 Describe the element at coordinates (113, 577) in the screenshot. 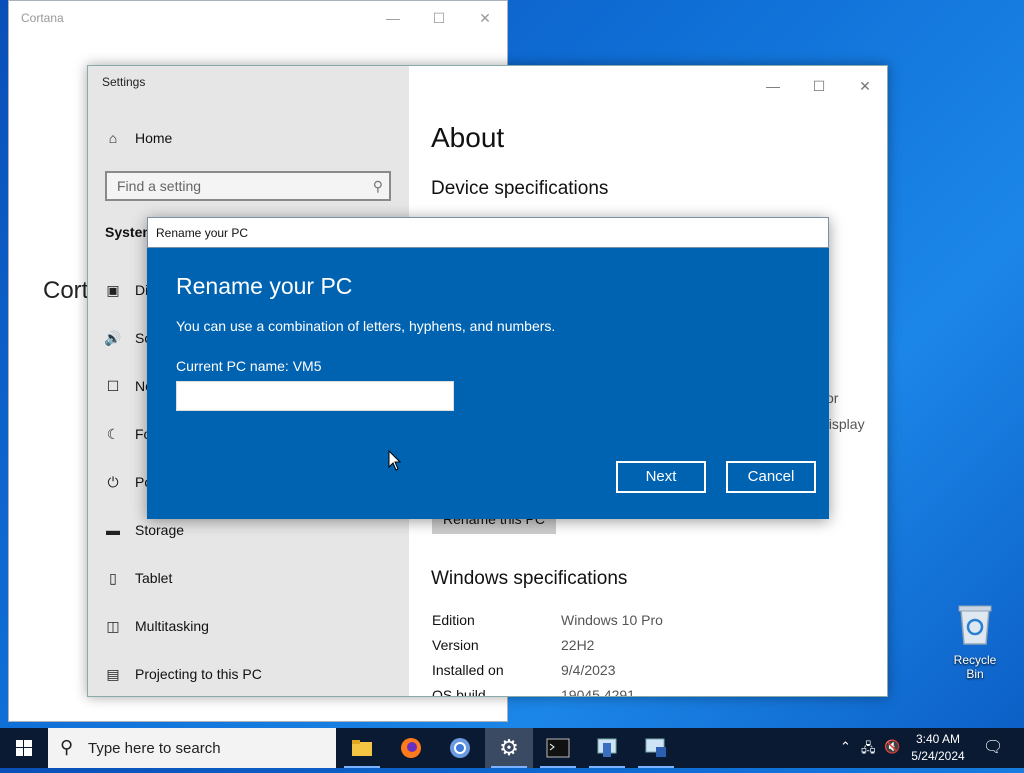

I see `tablet-icon: ▯` at that location.